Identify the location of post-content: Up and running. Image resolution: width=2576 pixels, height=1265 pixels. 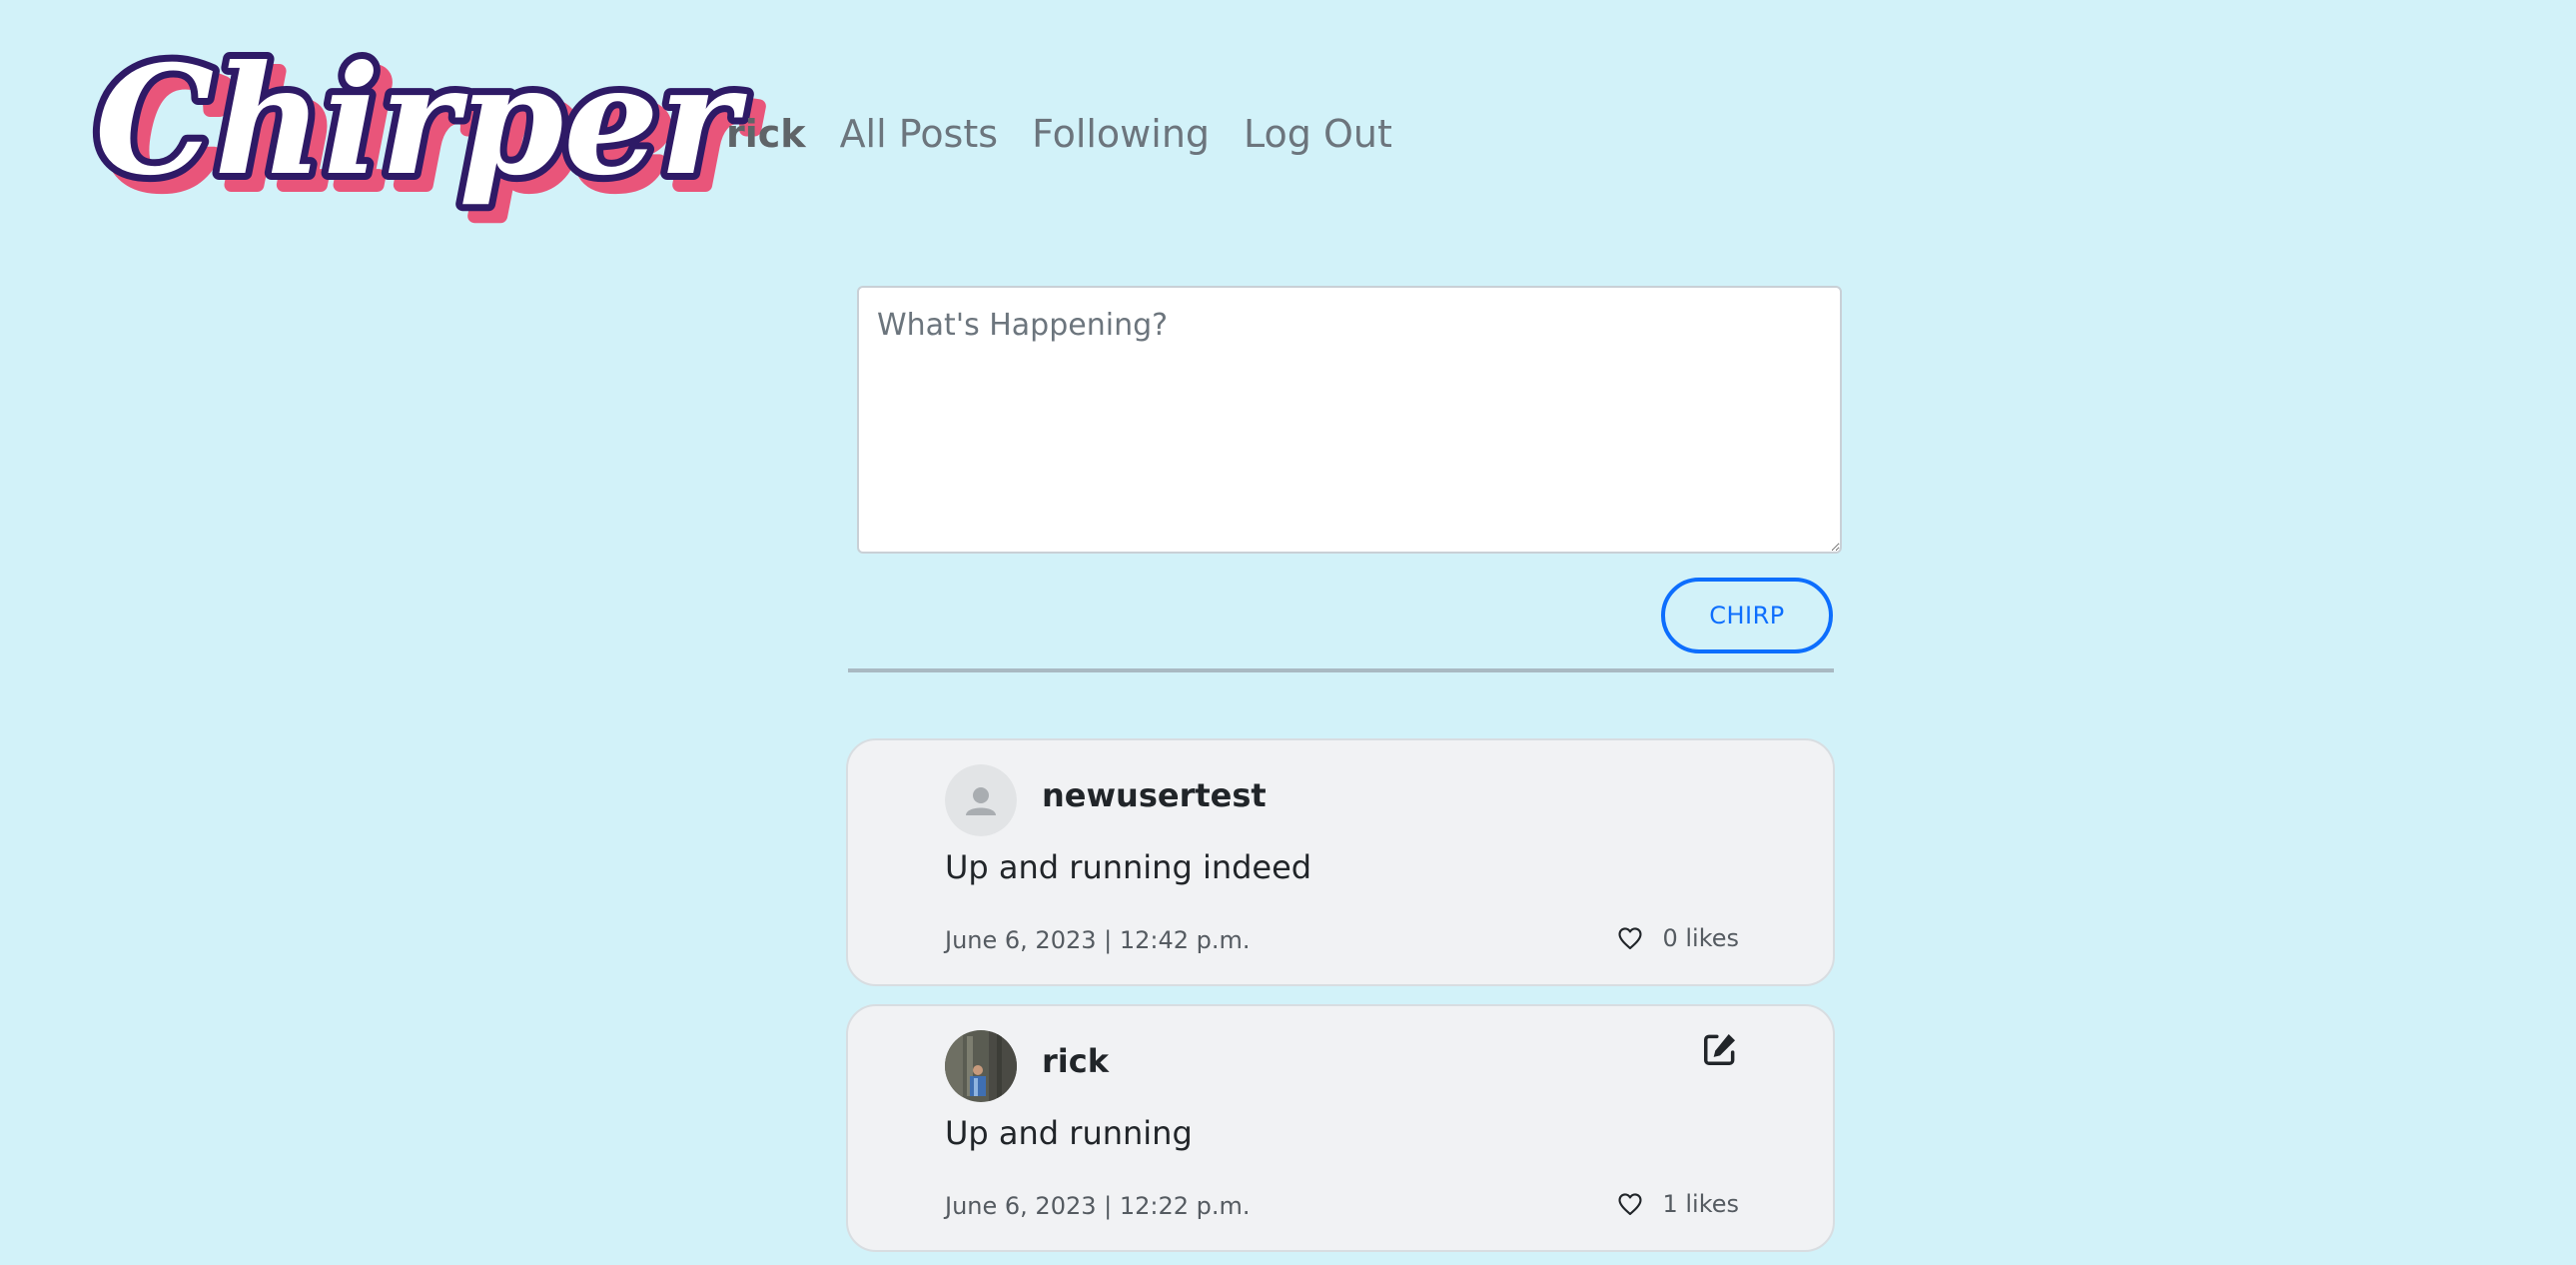
(1069, 1133).